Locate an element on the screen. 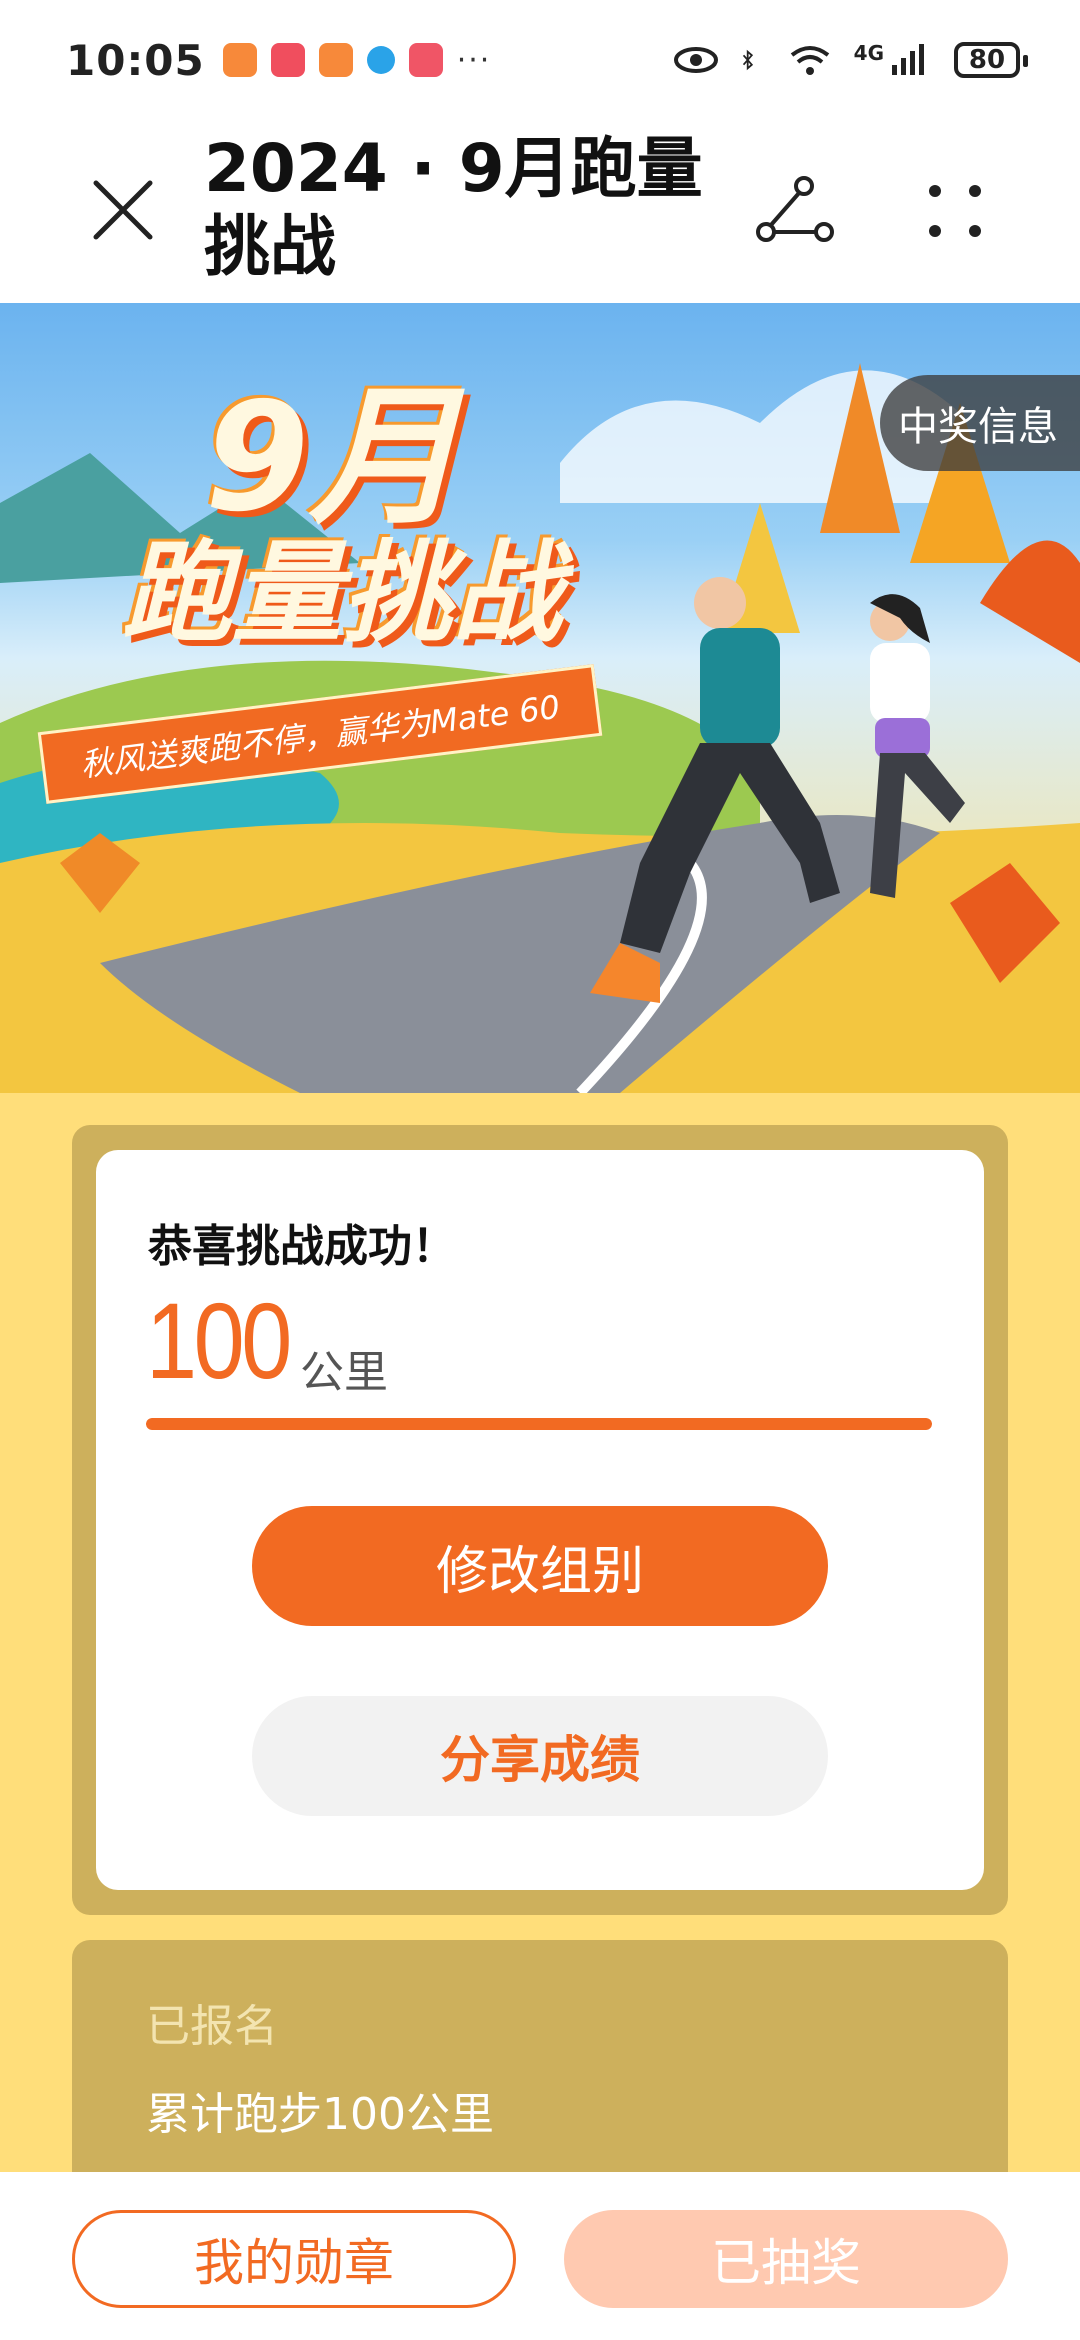 The width and height of the screenshot is (1080, 2340). network-type: 4G is located at coordinates (868, 53).